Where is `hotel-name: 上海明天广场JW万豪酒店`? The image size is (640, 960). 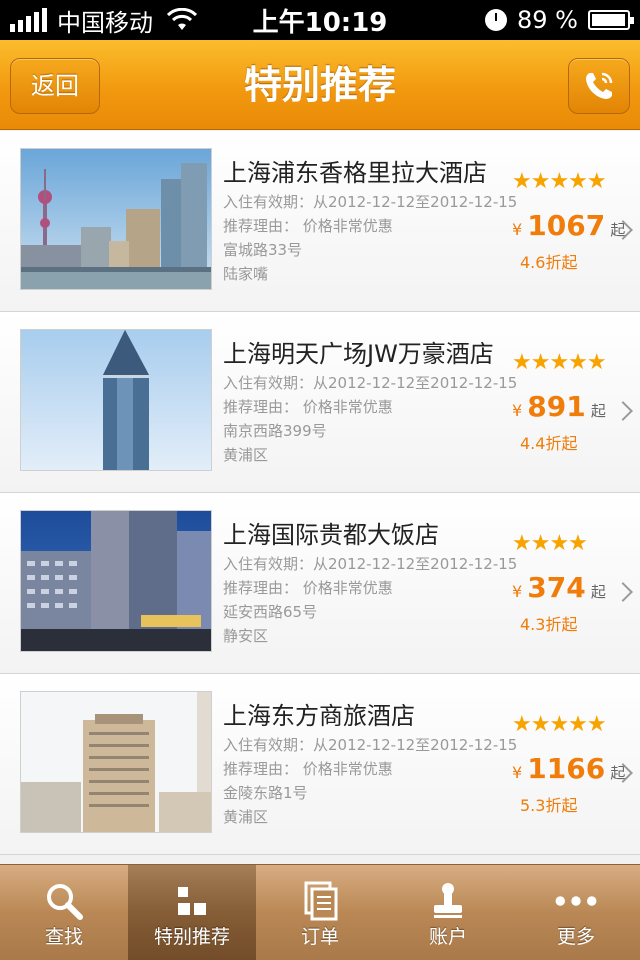 hotel-name: 上海明天广场JW万豪酒店 is located at coordinates (358, 354).